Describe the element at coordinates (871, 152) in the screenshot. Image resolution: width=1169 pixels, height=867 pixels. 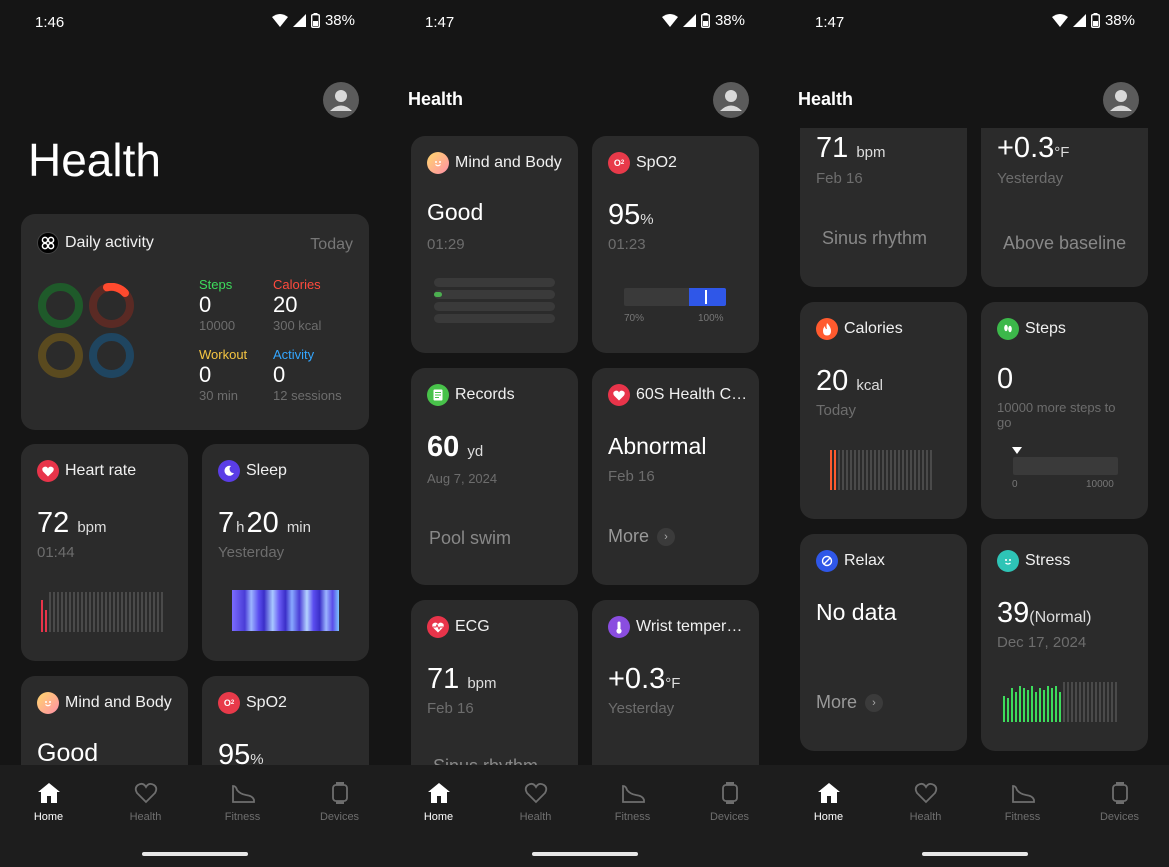
I see `ecg-unit: bpm` at that location.